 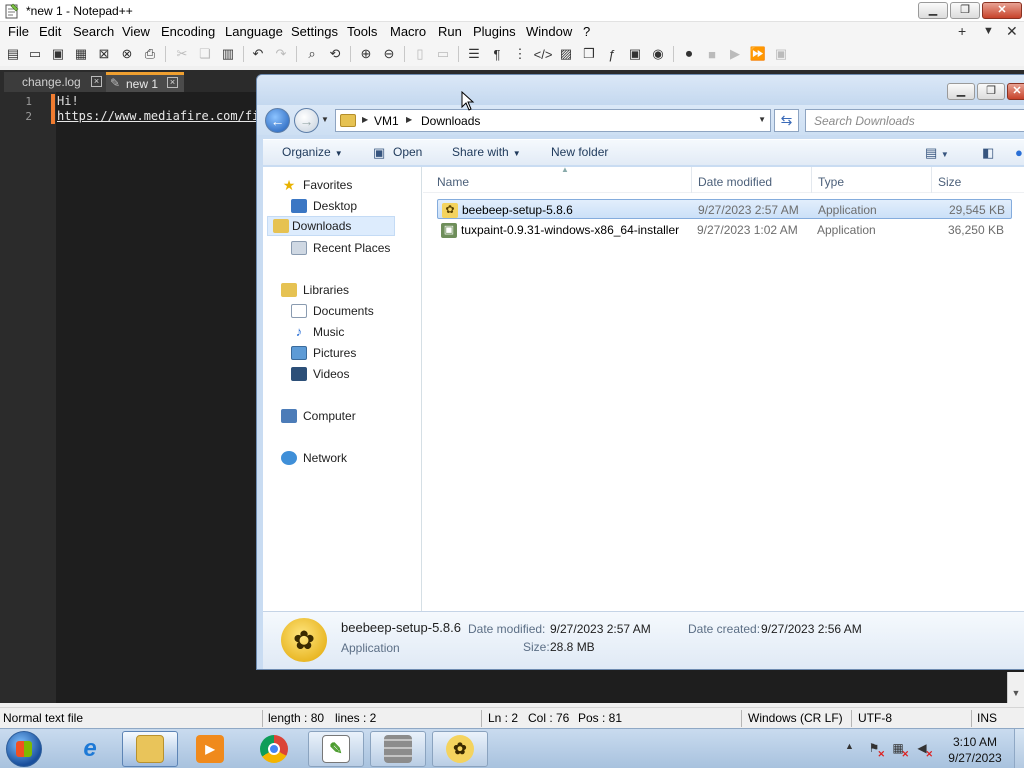 I want to click on editor-line-url: https://www.mediafire.com/fi, so click(x=158, y=116).